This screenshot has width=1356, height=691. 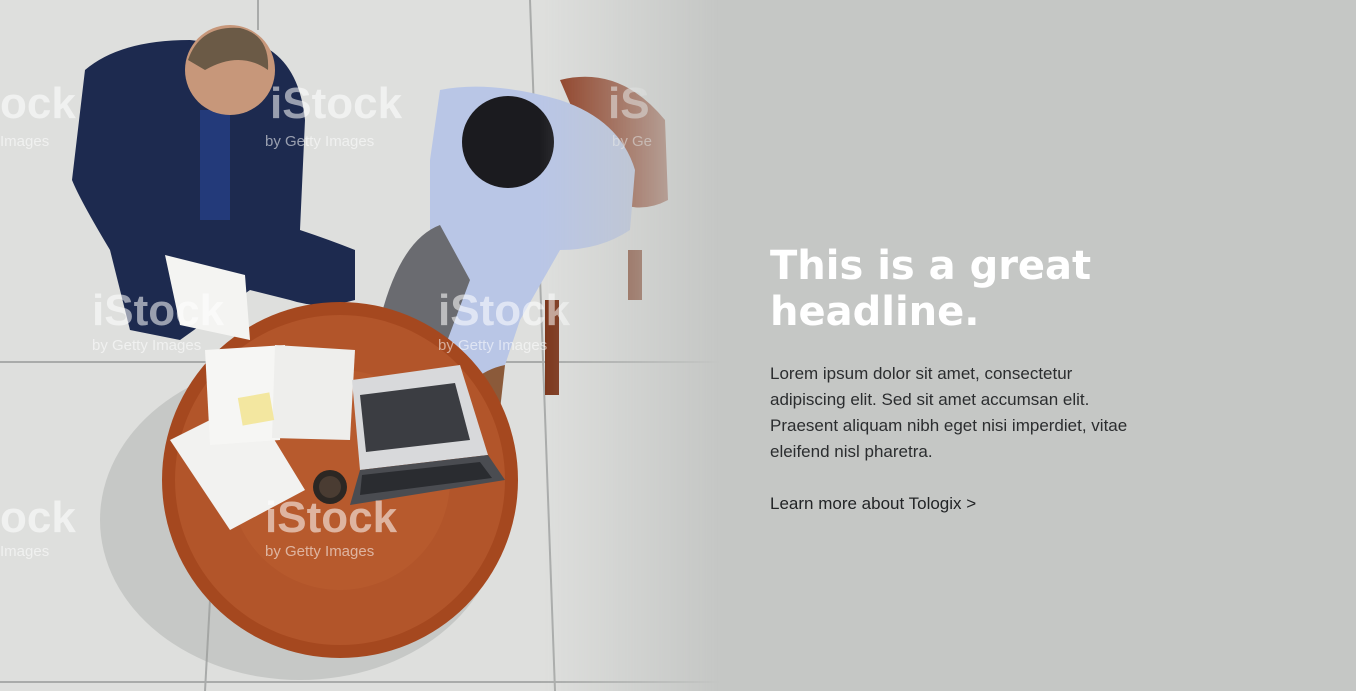 What do you see at coordinates (873, 504) in the screenshot?
I see `learn-more-link: Learn more about Tologix >` at bounding box center [873, 504].